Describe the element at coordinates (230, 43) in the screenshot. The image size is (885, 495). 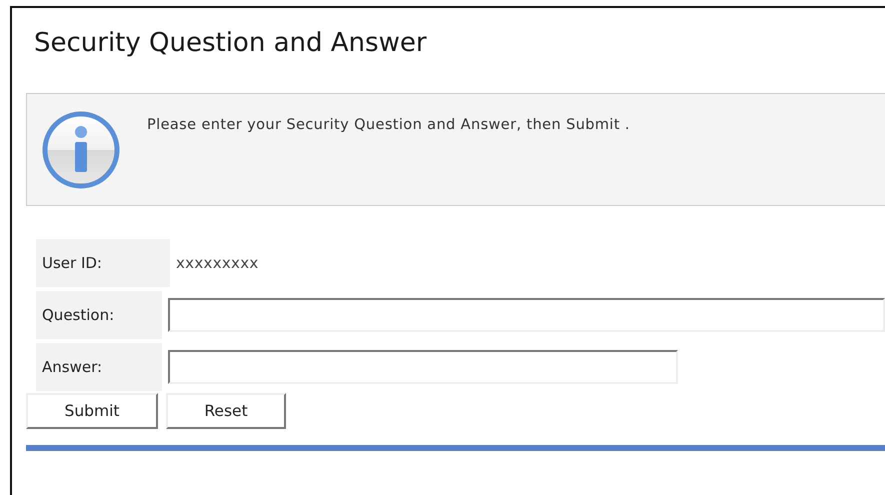
I see `page-title: Security Question and Answer` at that location.